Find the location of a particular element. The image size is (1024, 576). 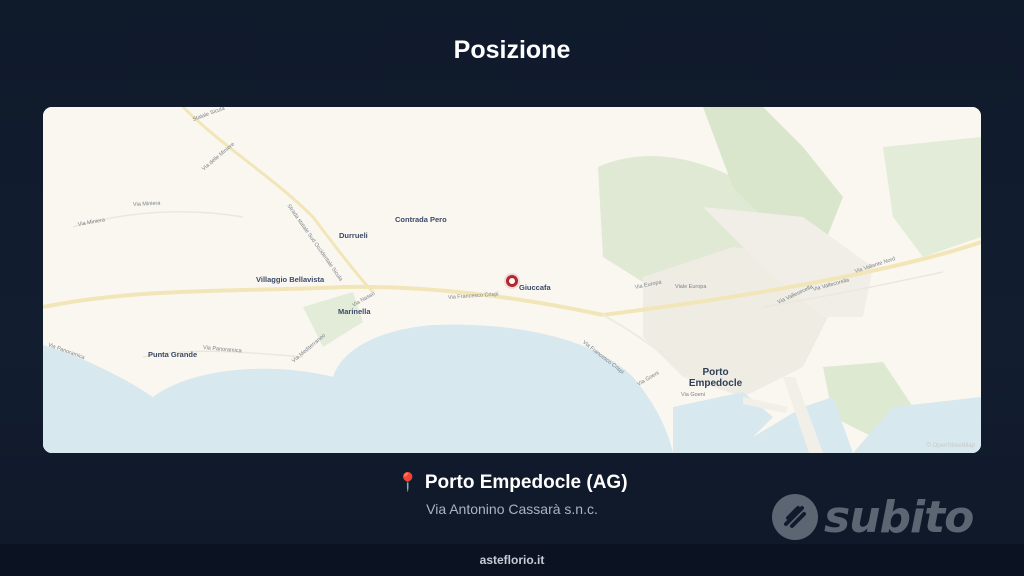

place-label: Villaggio Bellavista is located at coordinates (290, 279).